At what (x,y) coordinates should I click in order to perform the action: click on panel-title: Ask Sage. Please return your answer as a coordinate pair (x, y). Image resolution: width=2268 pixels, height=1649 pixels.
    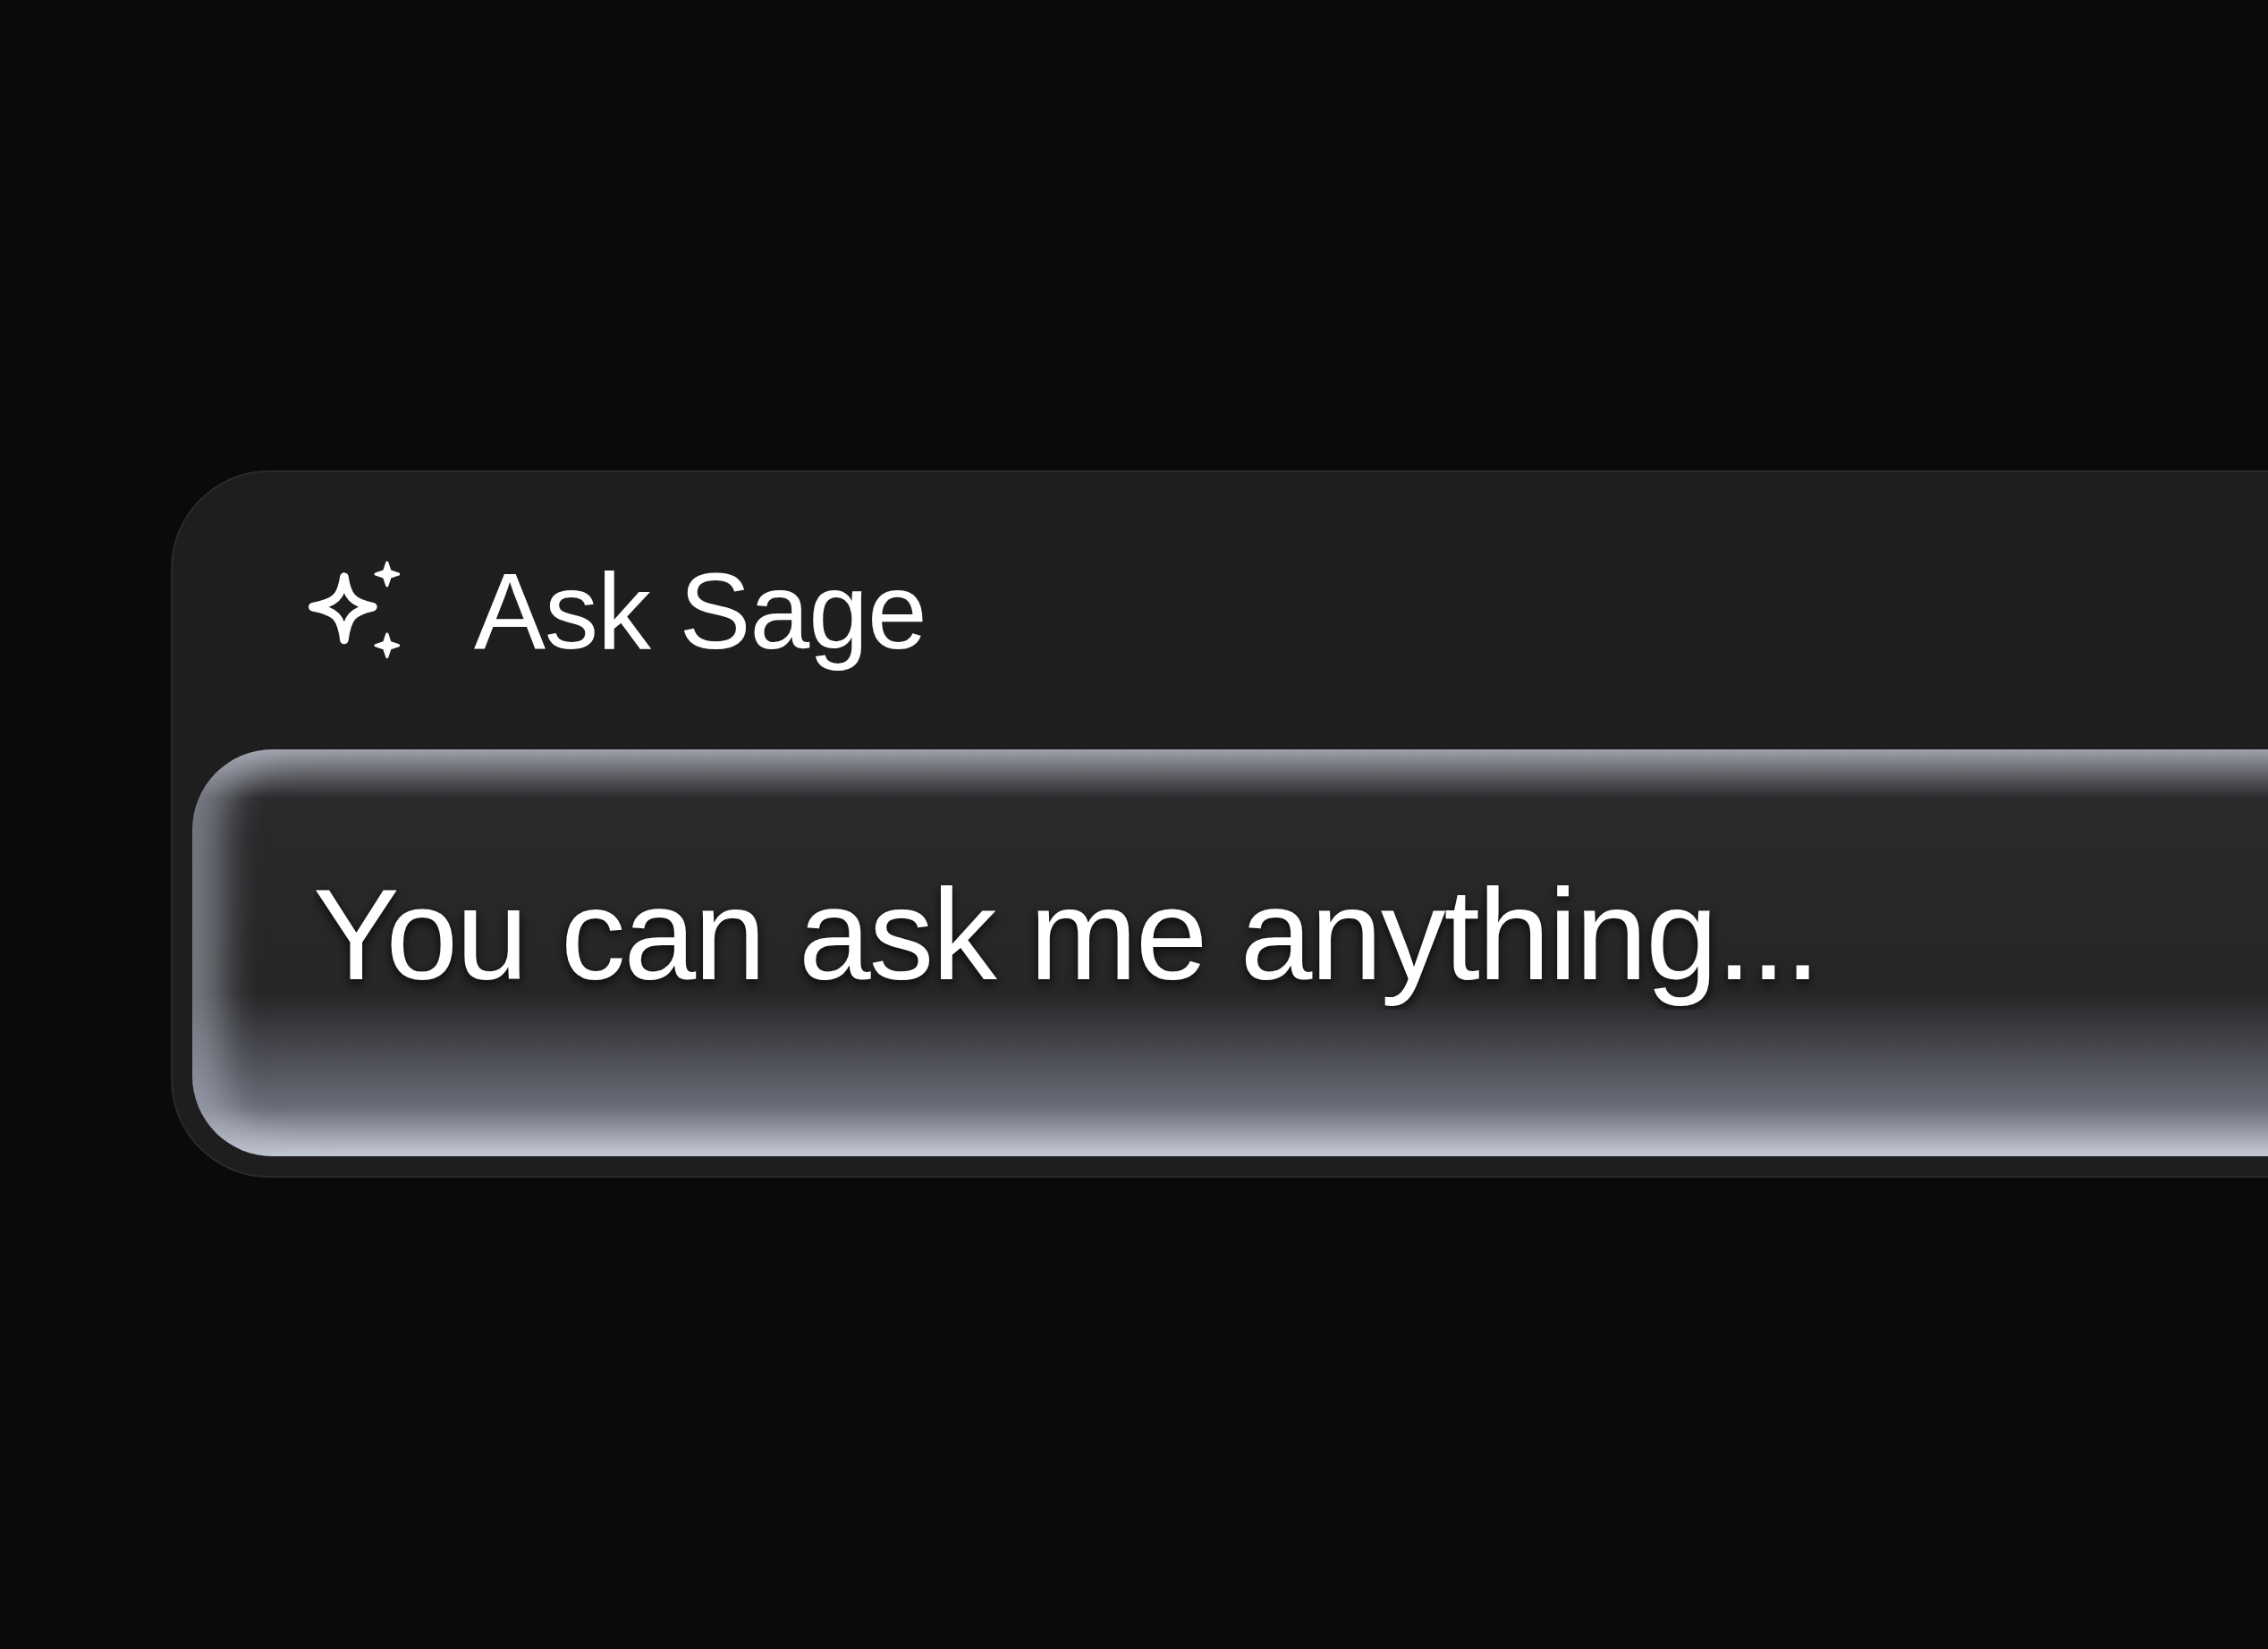
    Looking at the image, I should click on (701, 611).